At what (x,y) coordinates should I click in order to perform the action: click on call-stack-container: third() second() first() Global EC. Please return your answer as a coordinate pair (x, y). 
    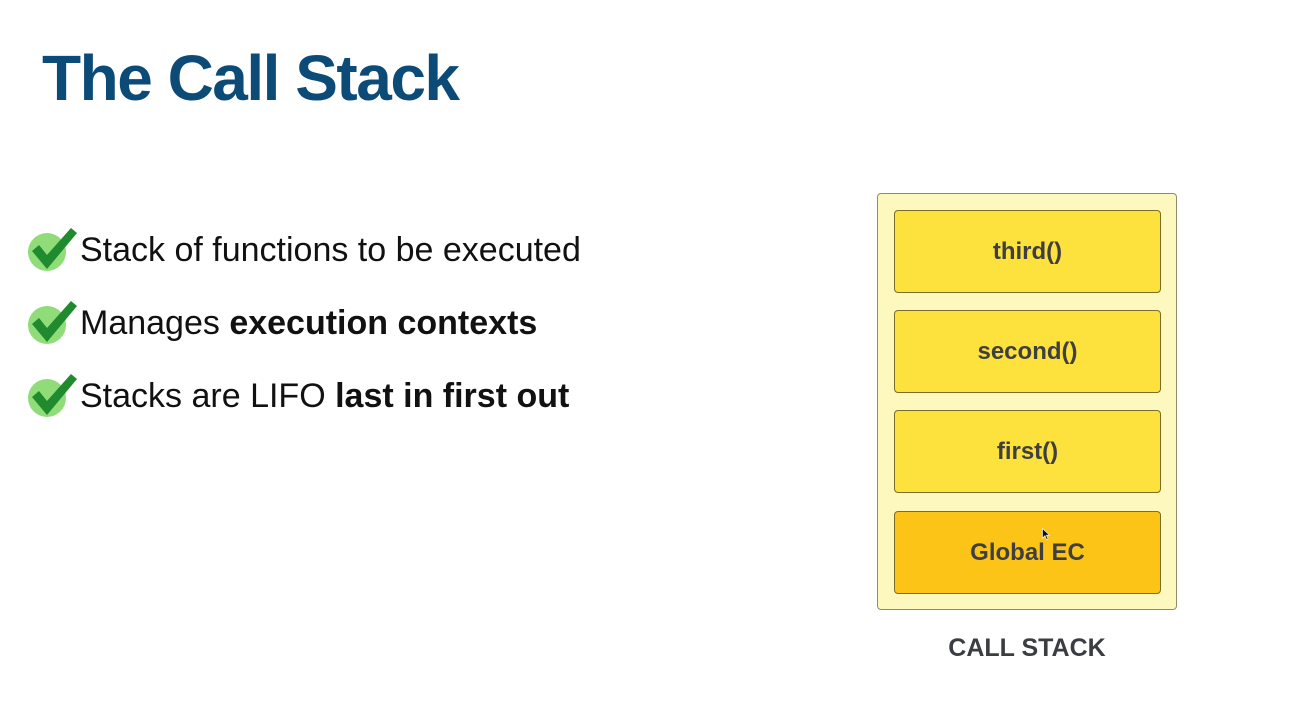
    Looking at the image, I should click on (1027, 401).